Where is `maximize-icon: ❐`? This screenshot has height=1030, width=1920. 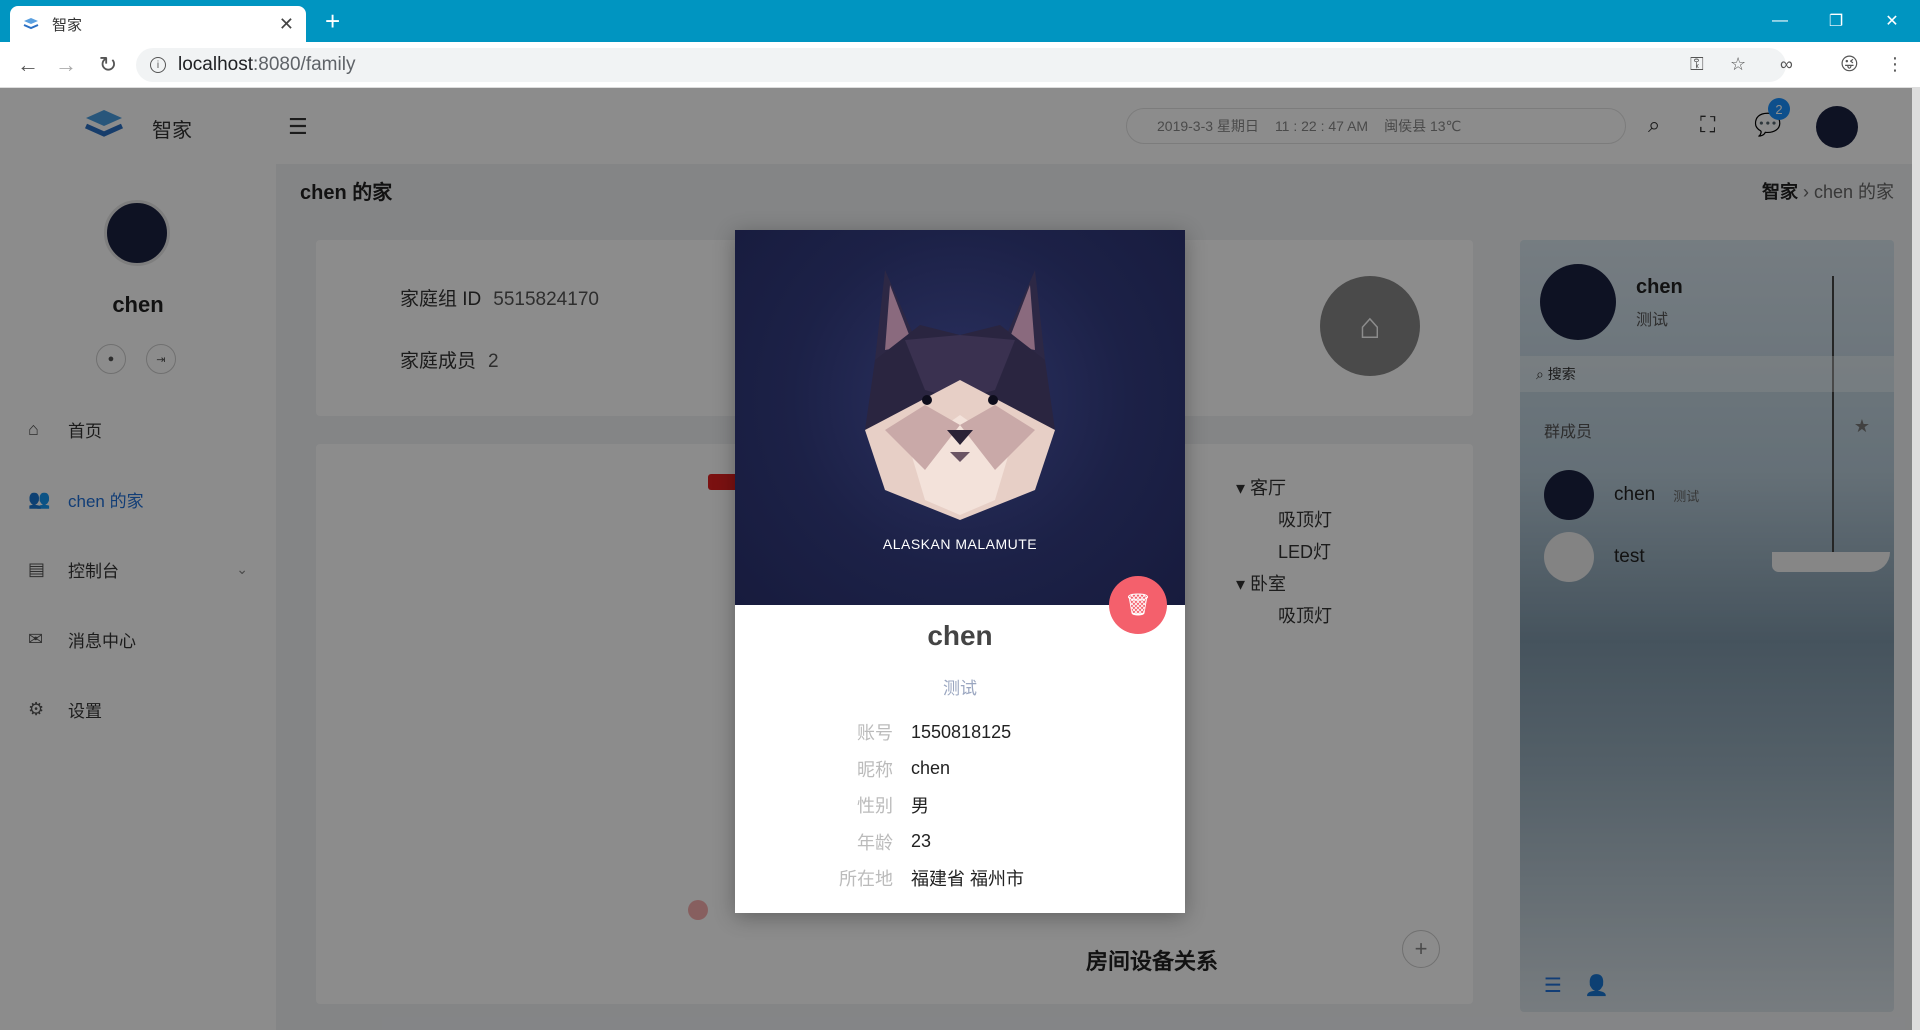 maximize-icon: ❐ is located at coordinates (1836, 21).